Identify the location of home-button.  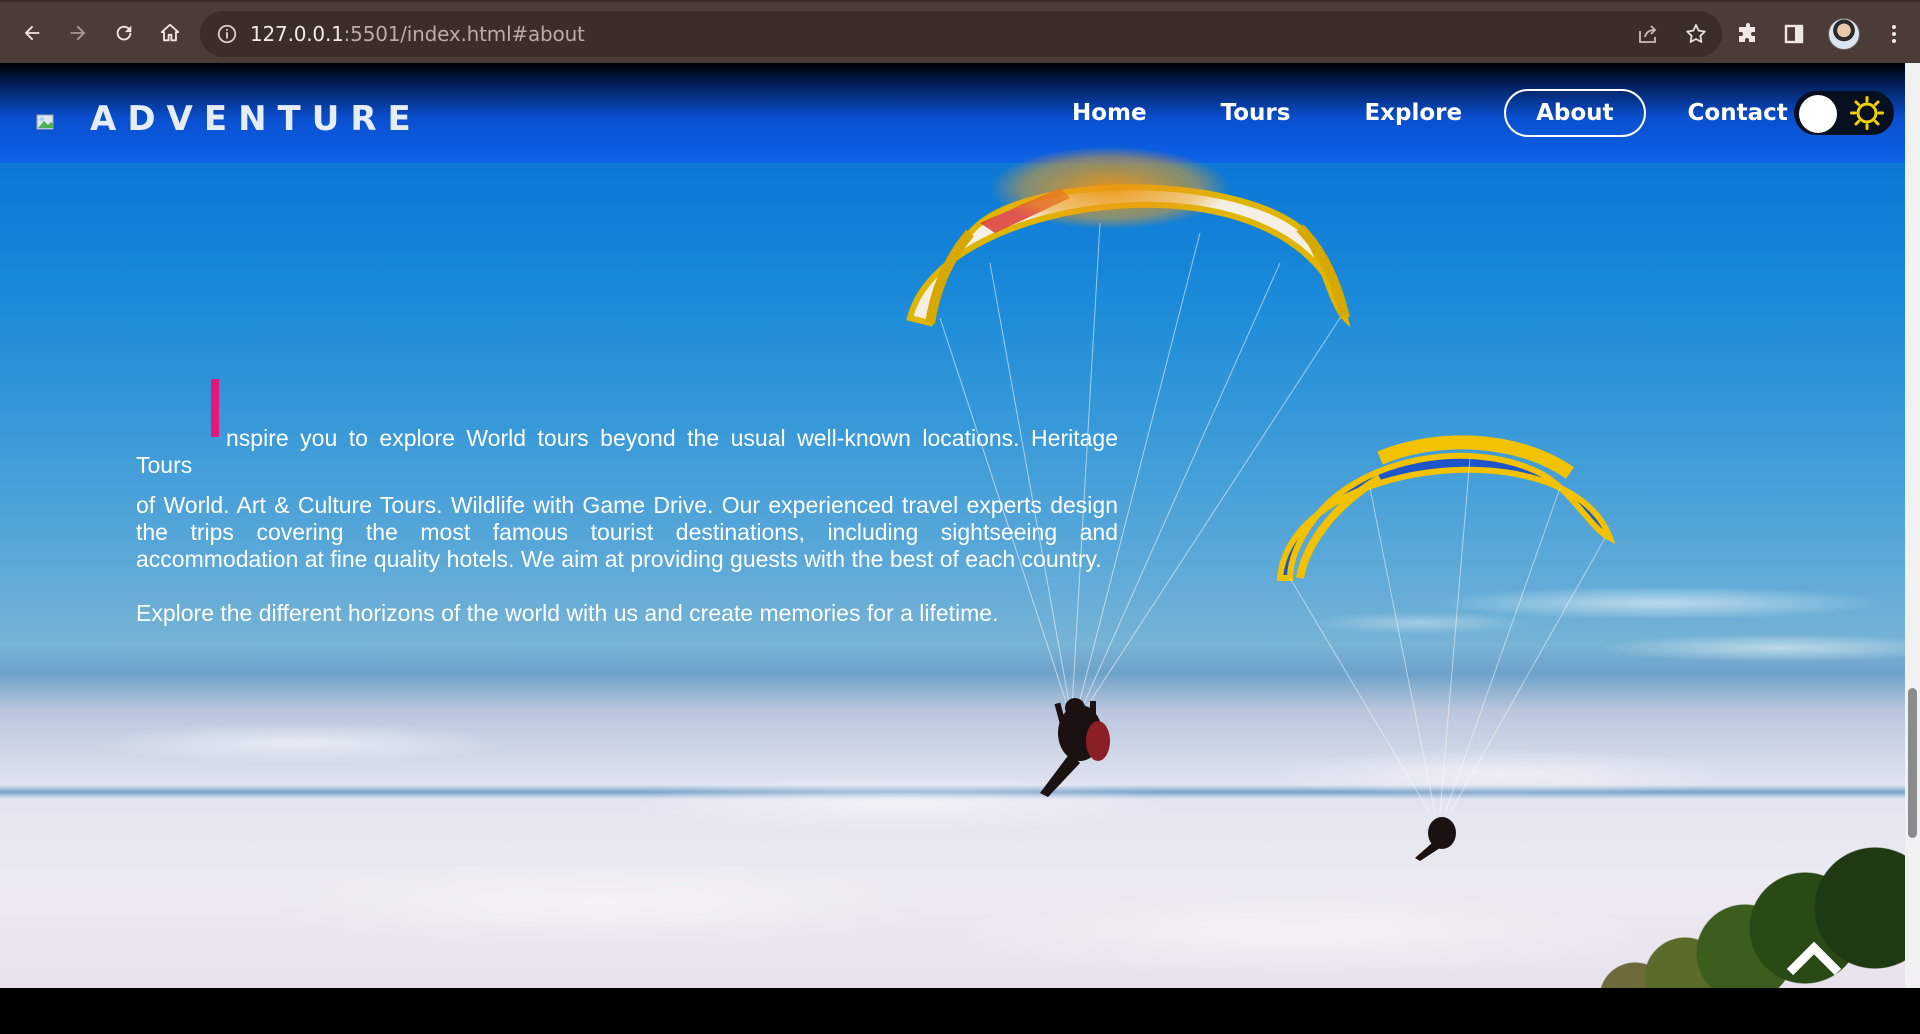
(170, 33).